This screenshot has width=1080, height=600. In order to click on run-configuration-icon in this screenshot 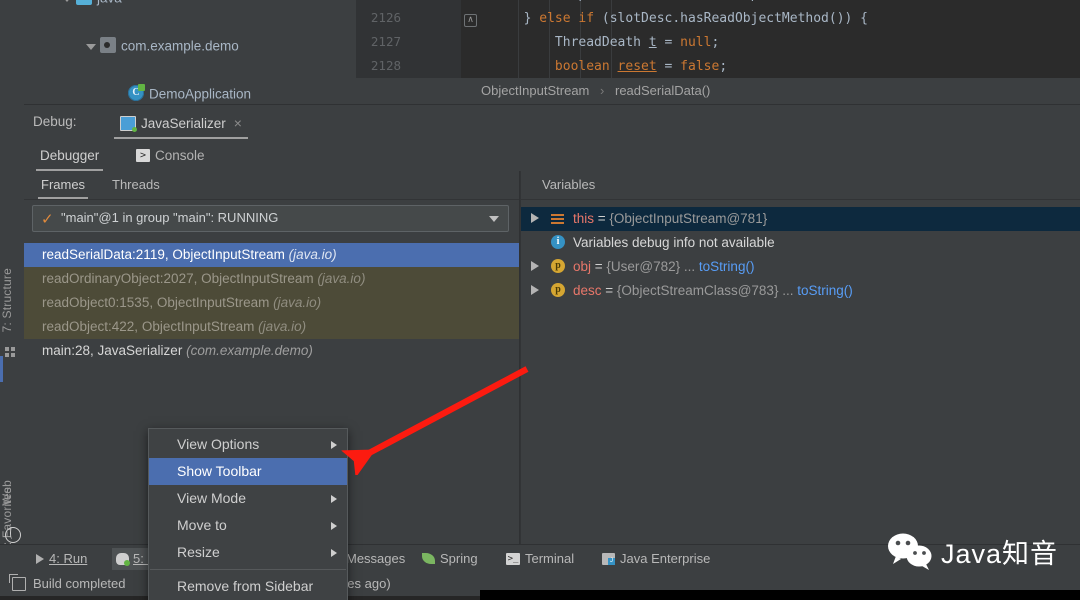, I will do `click(128, 123)`.